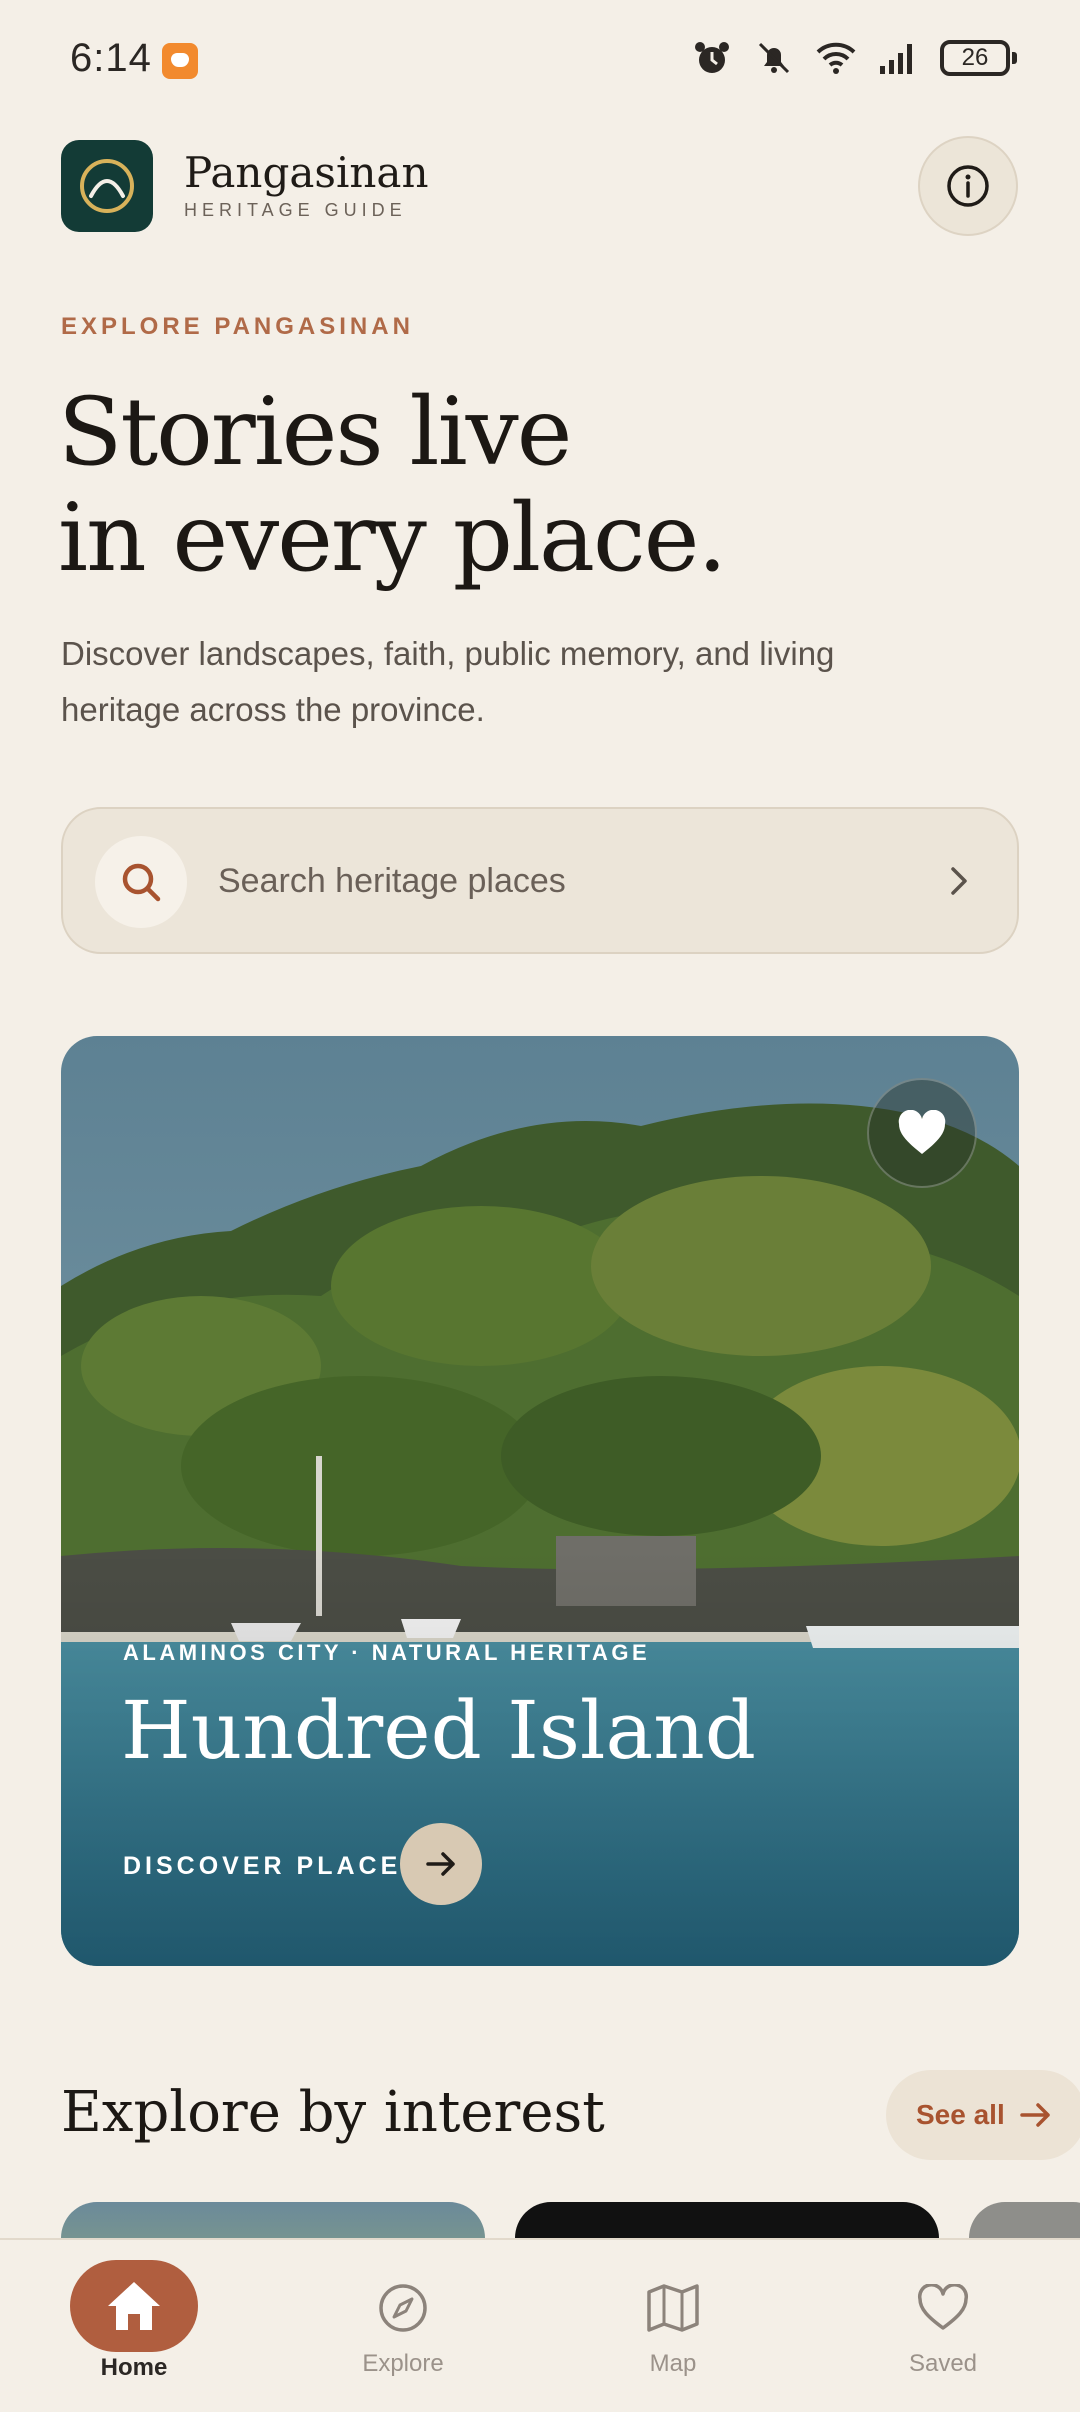  I want to click on hero-title-line-1: Stories live, so click(315, 432).